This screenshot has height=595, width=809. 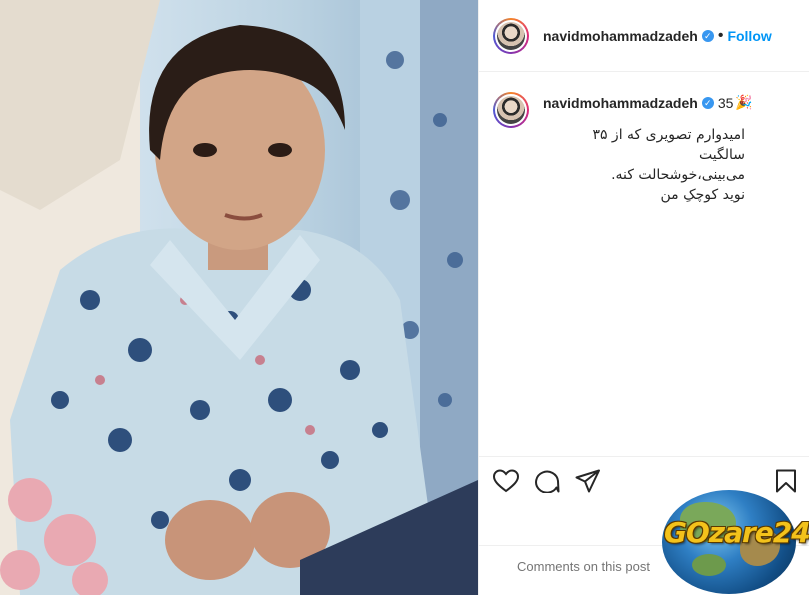 I want to click on bookmark-icon, so click(x=786, y=481).